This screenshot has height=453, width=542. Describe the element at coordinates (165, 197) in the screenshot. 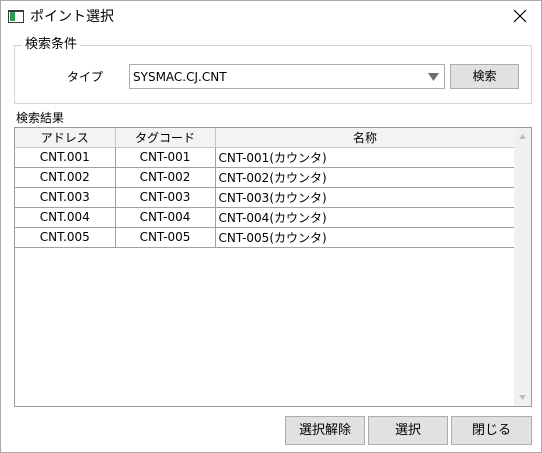

I see `cell-tagcode: CNT-003` at that location.